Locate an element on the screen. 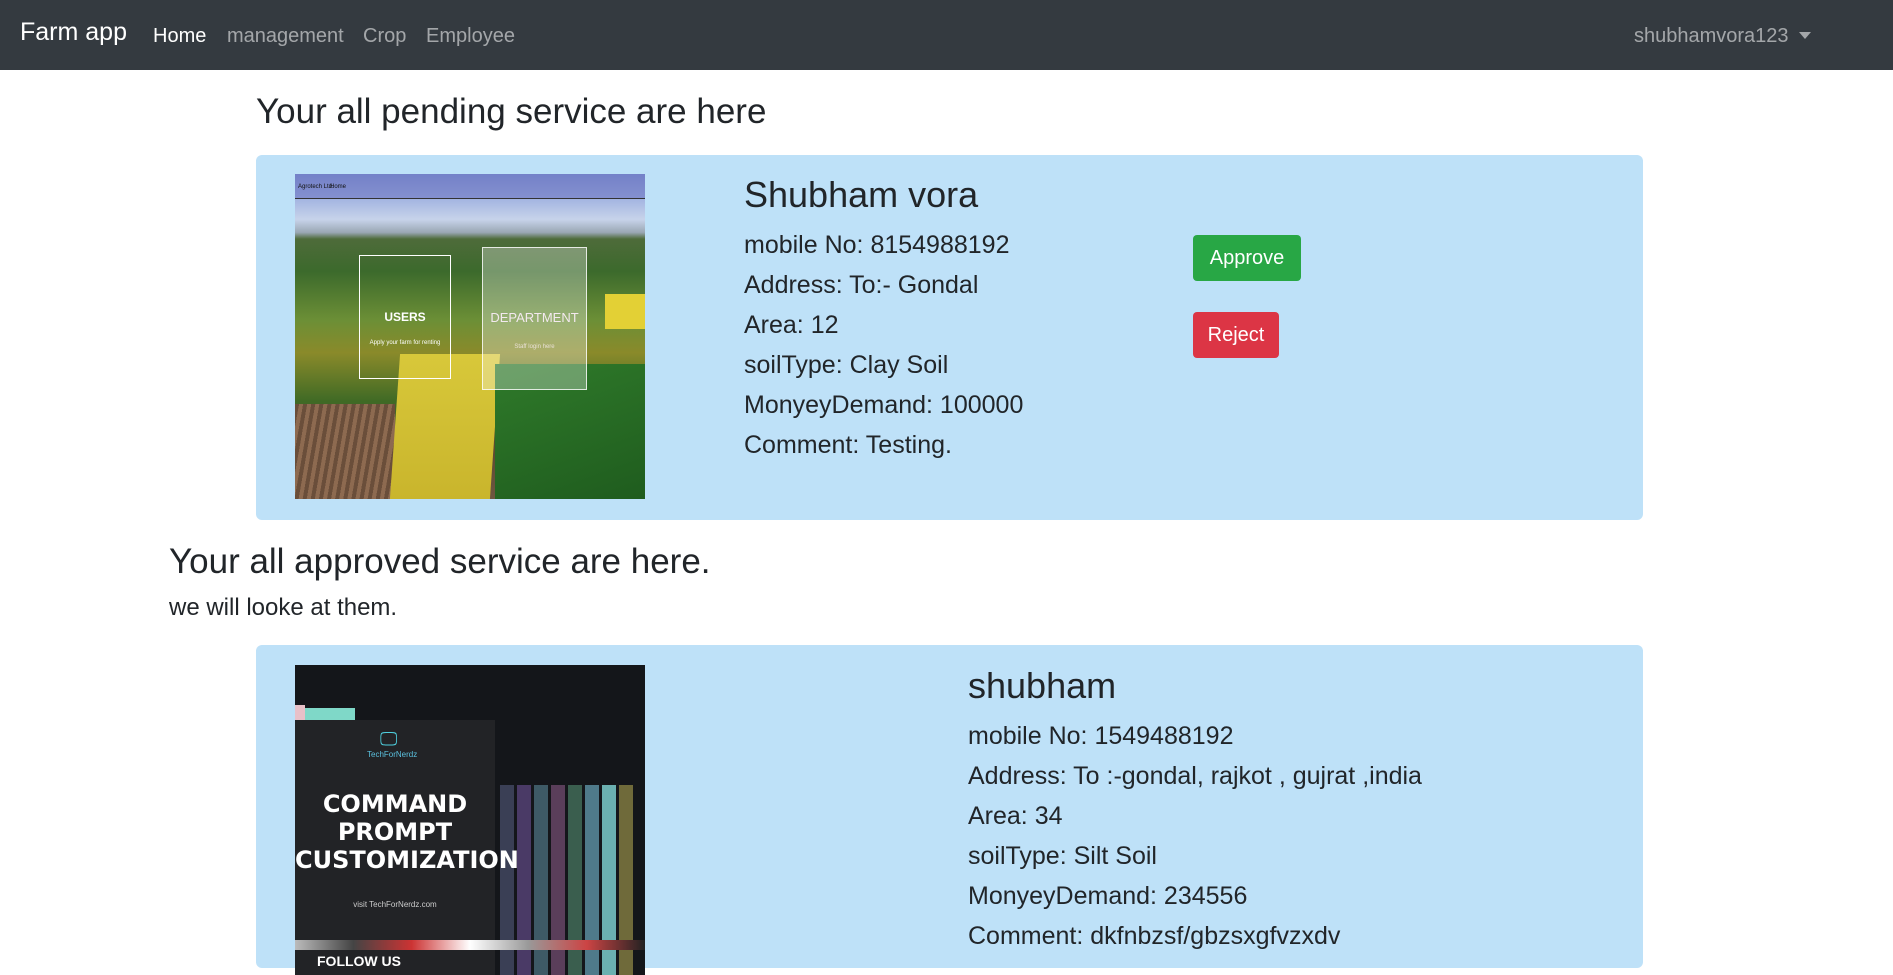  area-text: Area: 34 is located at coordinates (1015, 815).